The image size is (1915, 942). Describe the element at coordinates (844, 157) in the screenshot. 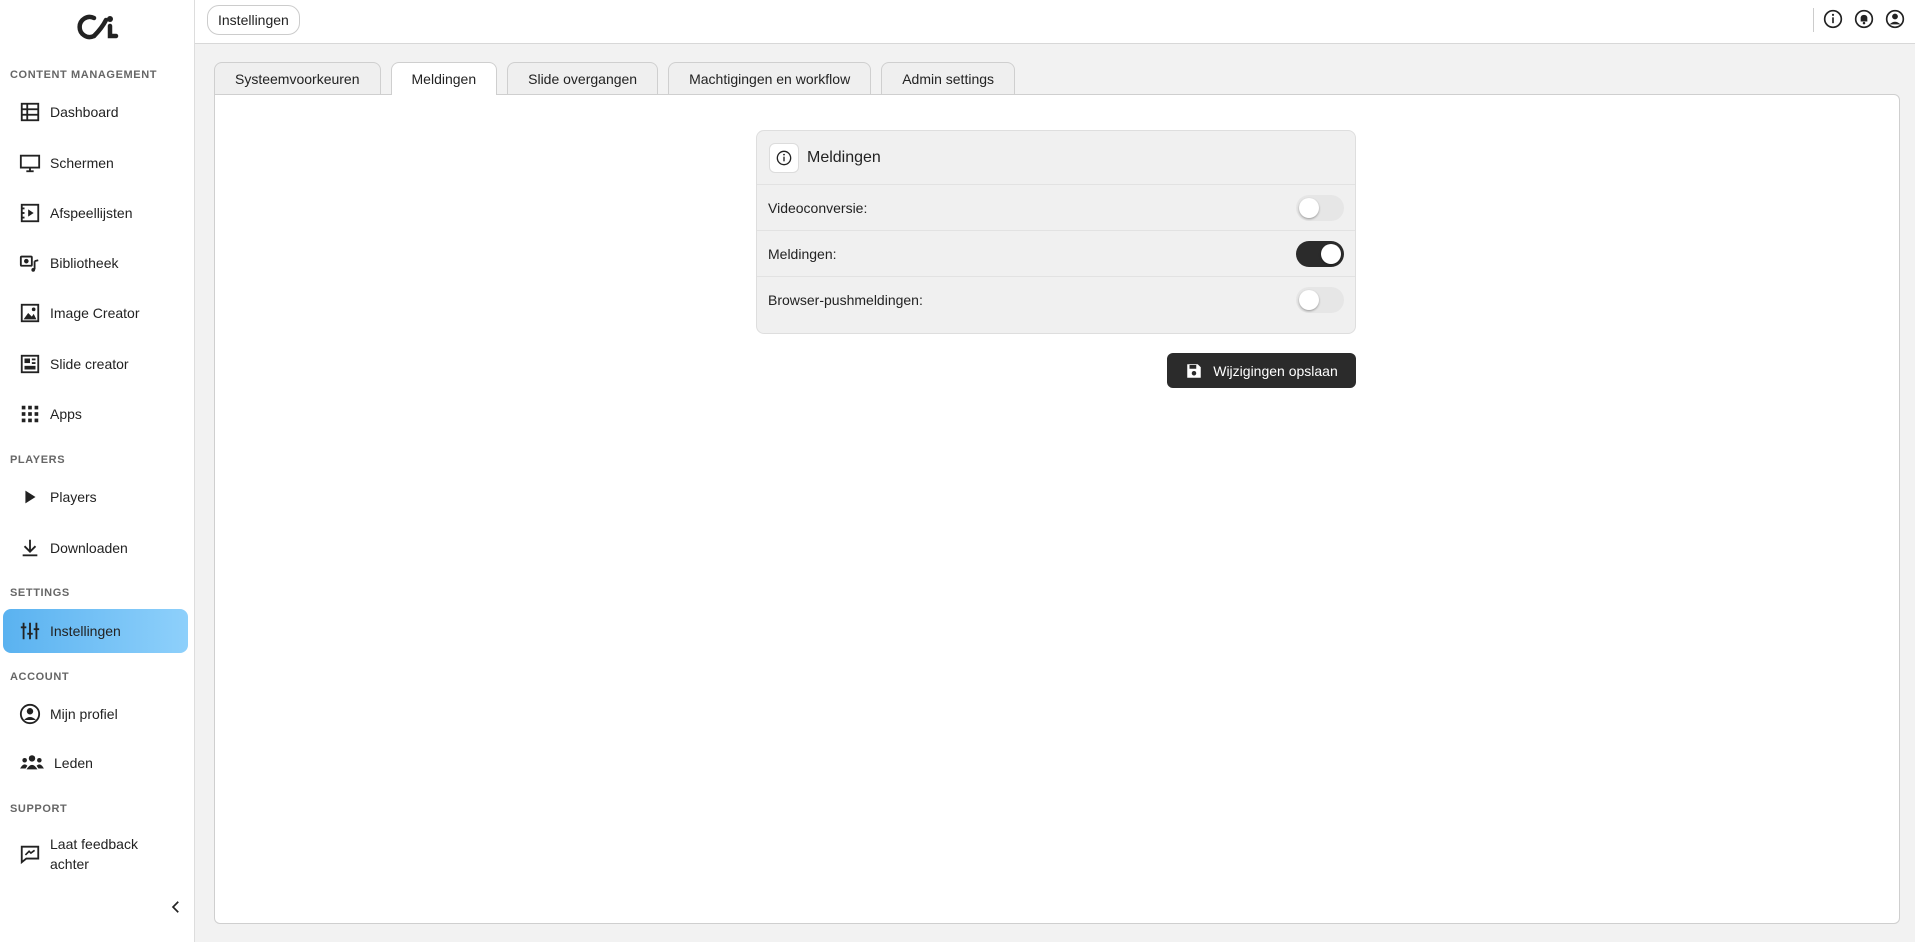

I see `card-title: Meldingen` at that location.